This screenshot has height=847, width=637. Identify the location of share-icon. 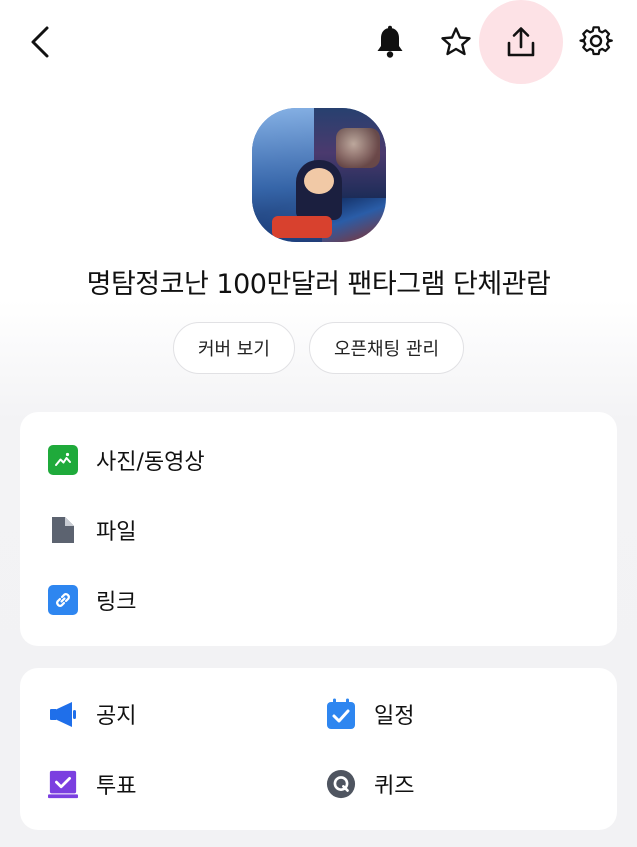
(521, 42).